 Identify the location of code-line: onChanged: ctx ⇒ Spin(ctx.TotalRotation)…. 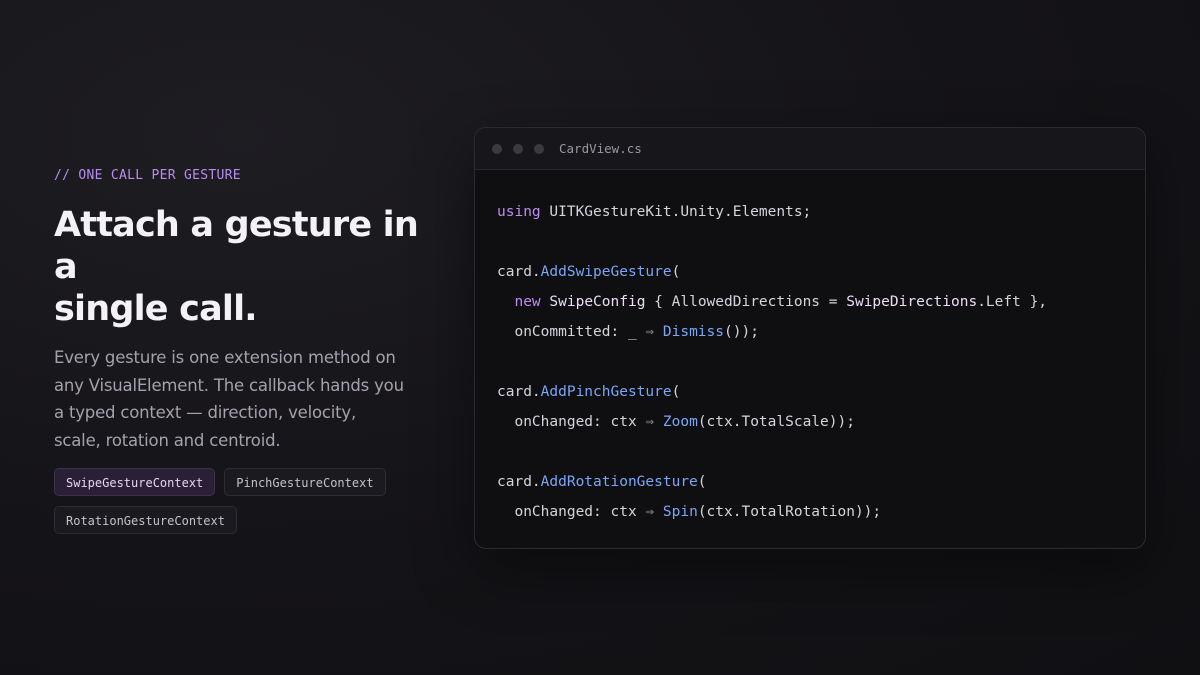
(821, 512).